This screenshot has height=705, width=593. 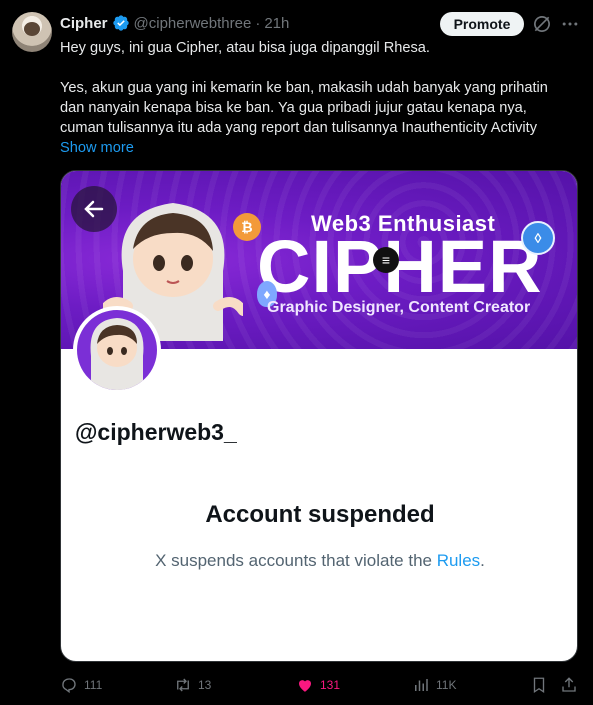 What do you see at coordinates (538, 238) in the screenshot?
I see `droplet-icon: ◊` at bounding box center [538, 238].